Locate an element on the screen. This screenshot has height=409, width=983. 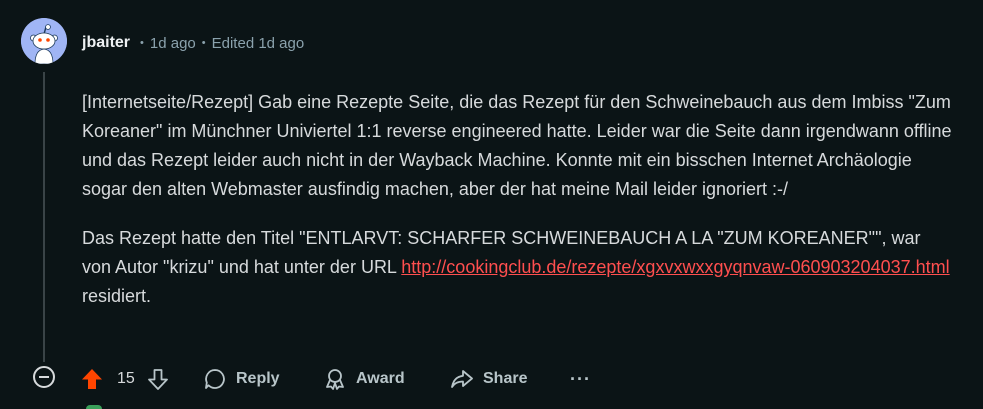
comment-icon is located at coordinates (215, 379).